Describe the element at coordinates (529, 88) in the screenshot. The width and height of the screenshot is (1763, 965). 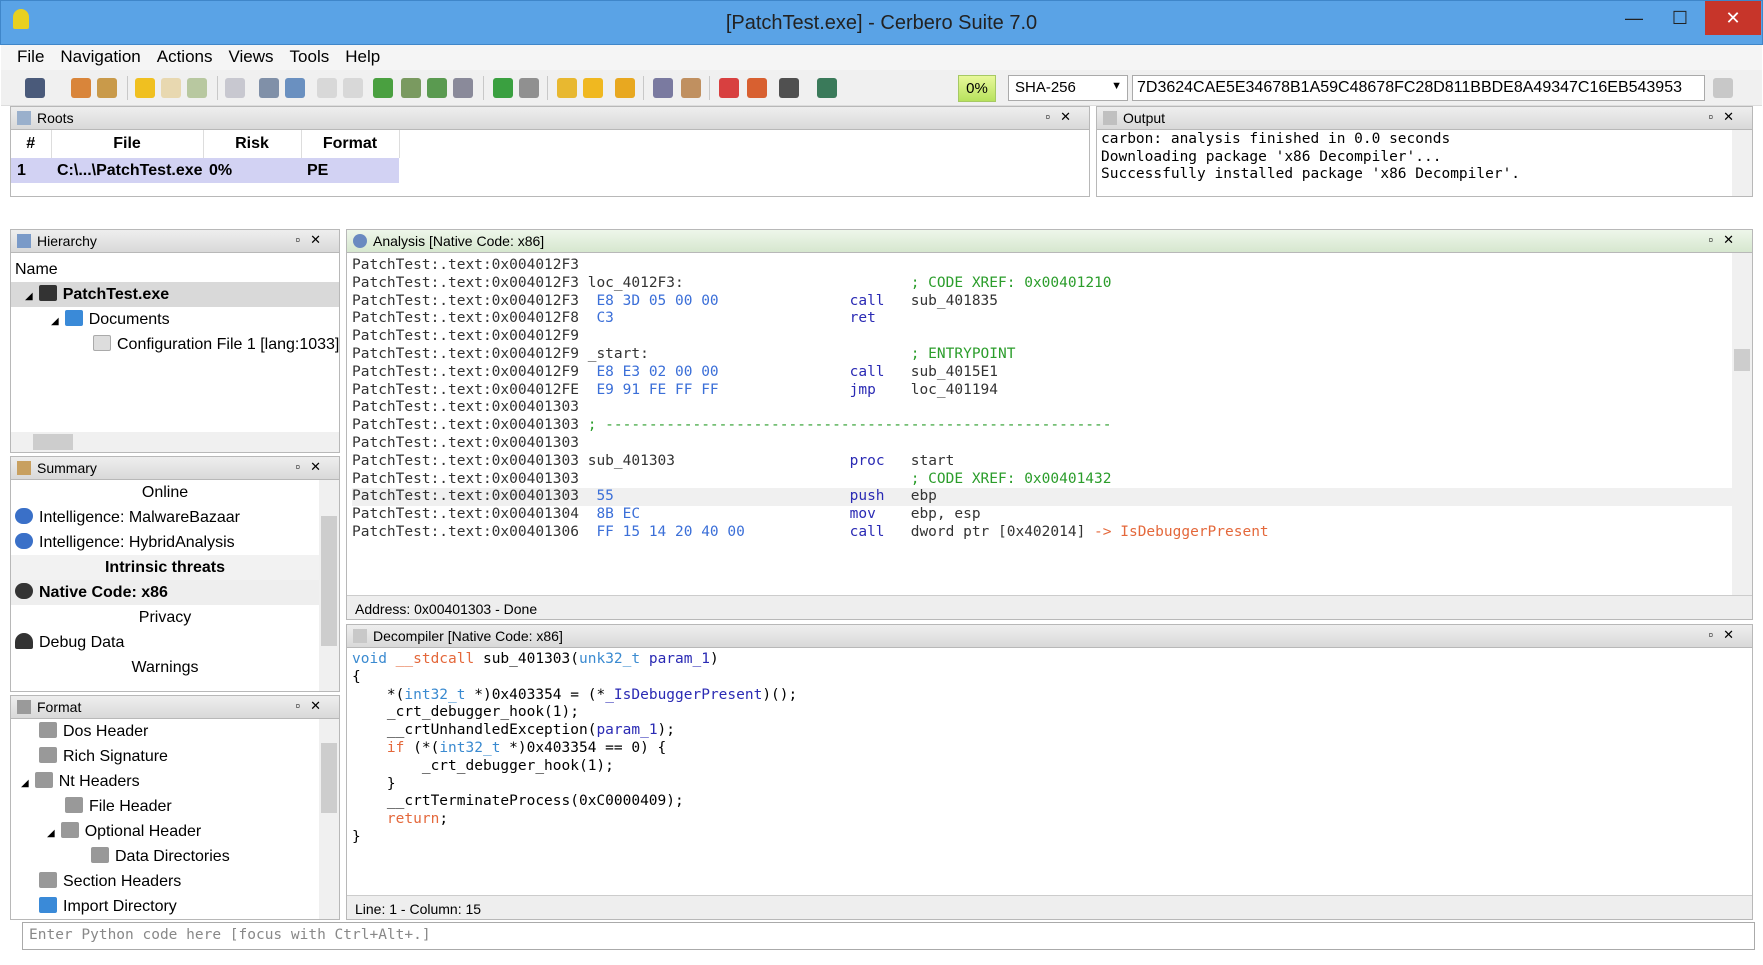
I see `forward-arrow-icon` at that location.